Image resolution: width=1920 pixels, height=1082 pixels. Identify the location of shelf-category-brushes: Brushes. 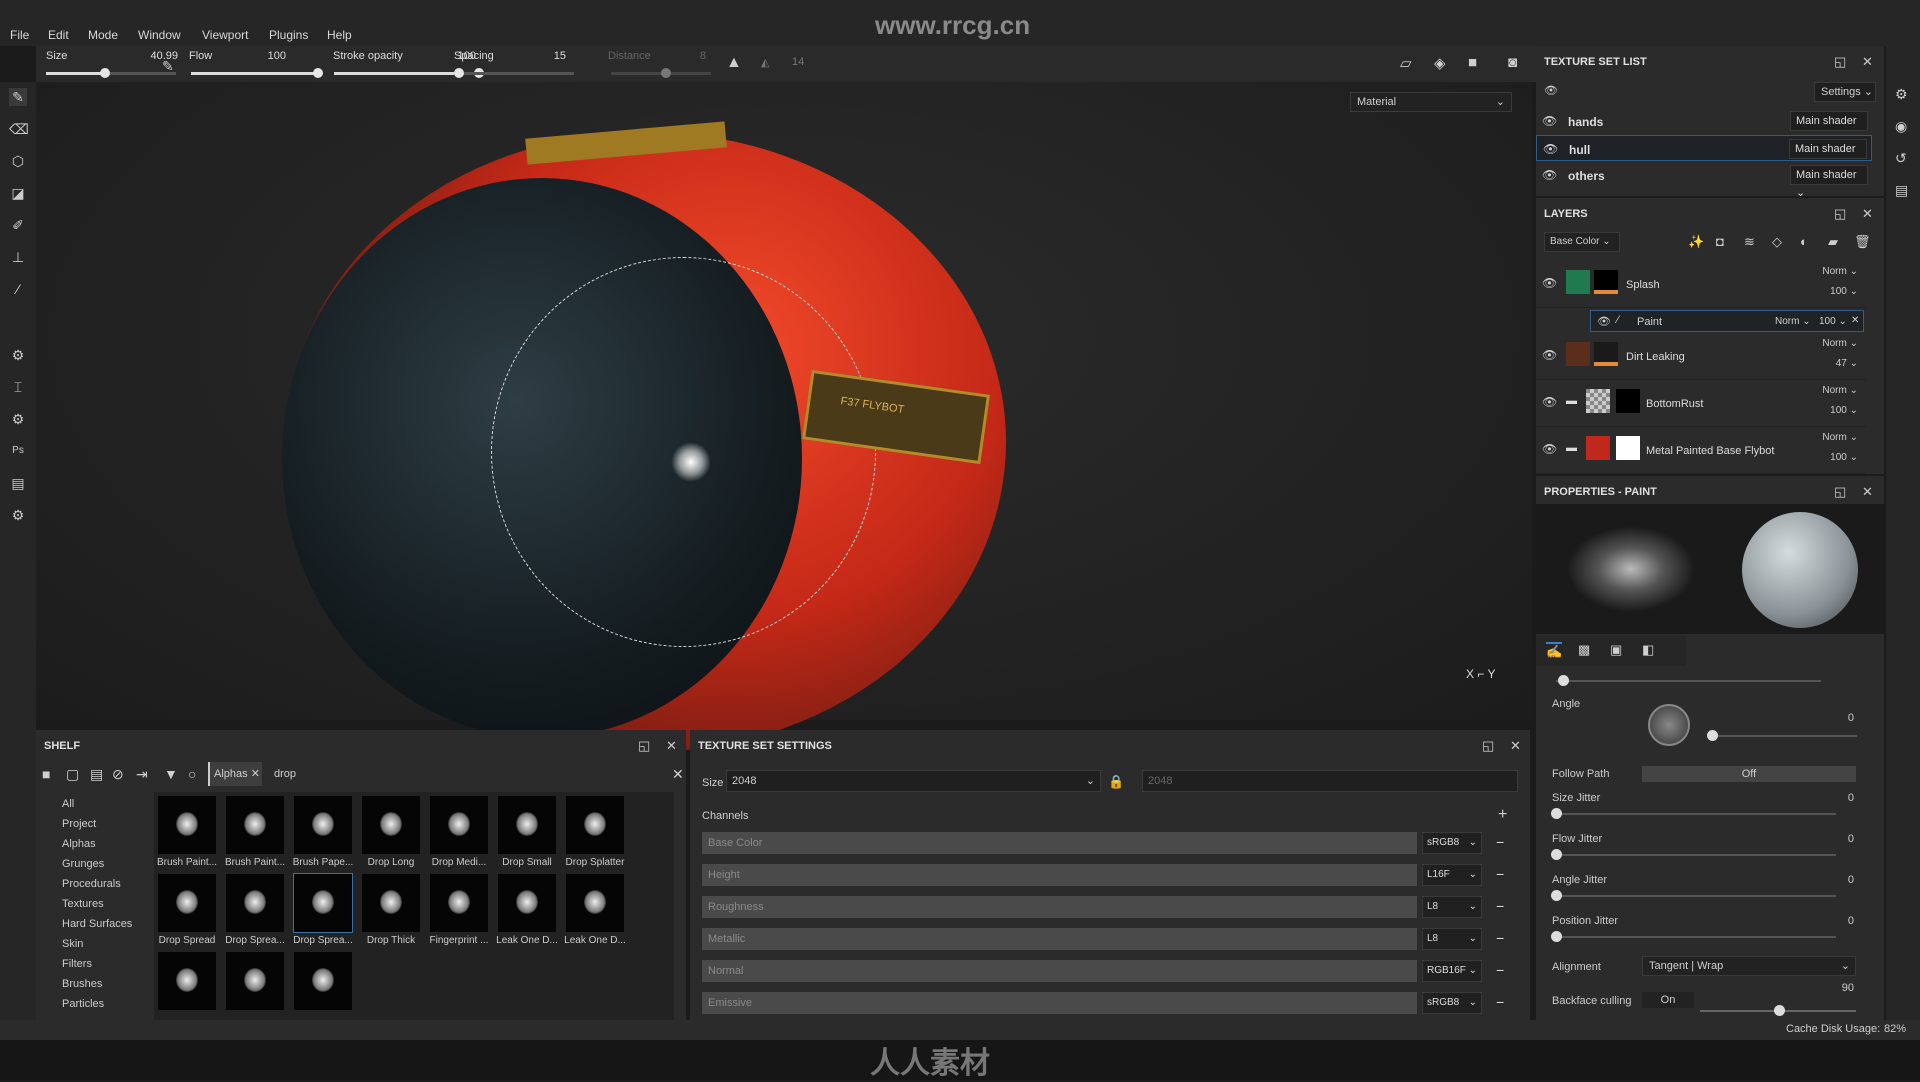
(82, 984).